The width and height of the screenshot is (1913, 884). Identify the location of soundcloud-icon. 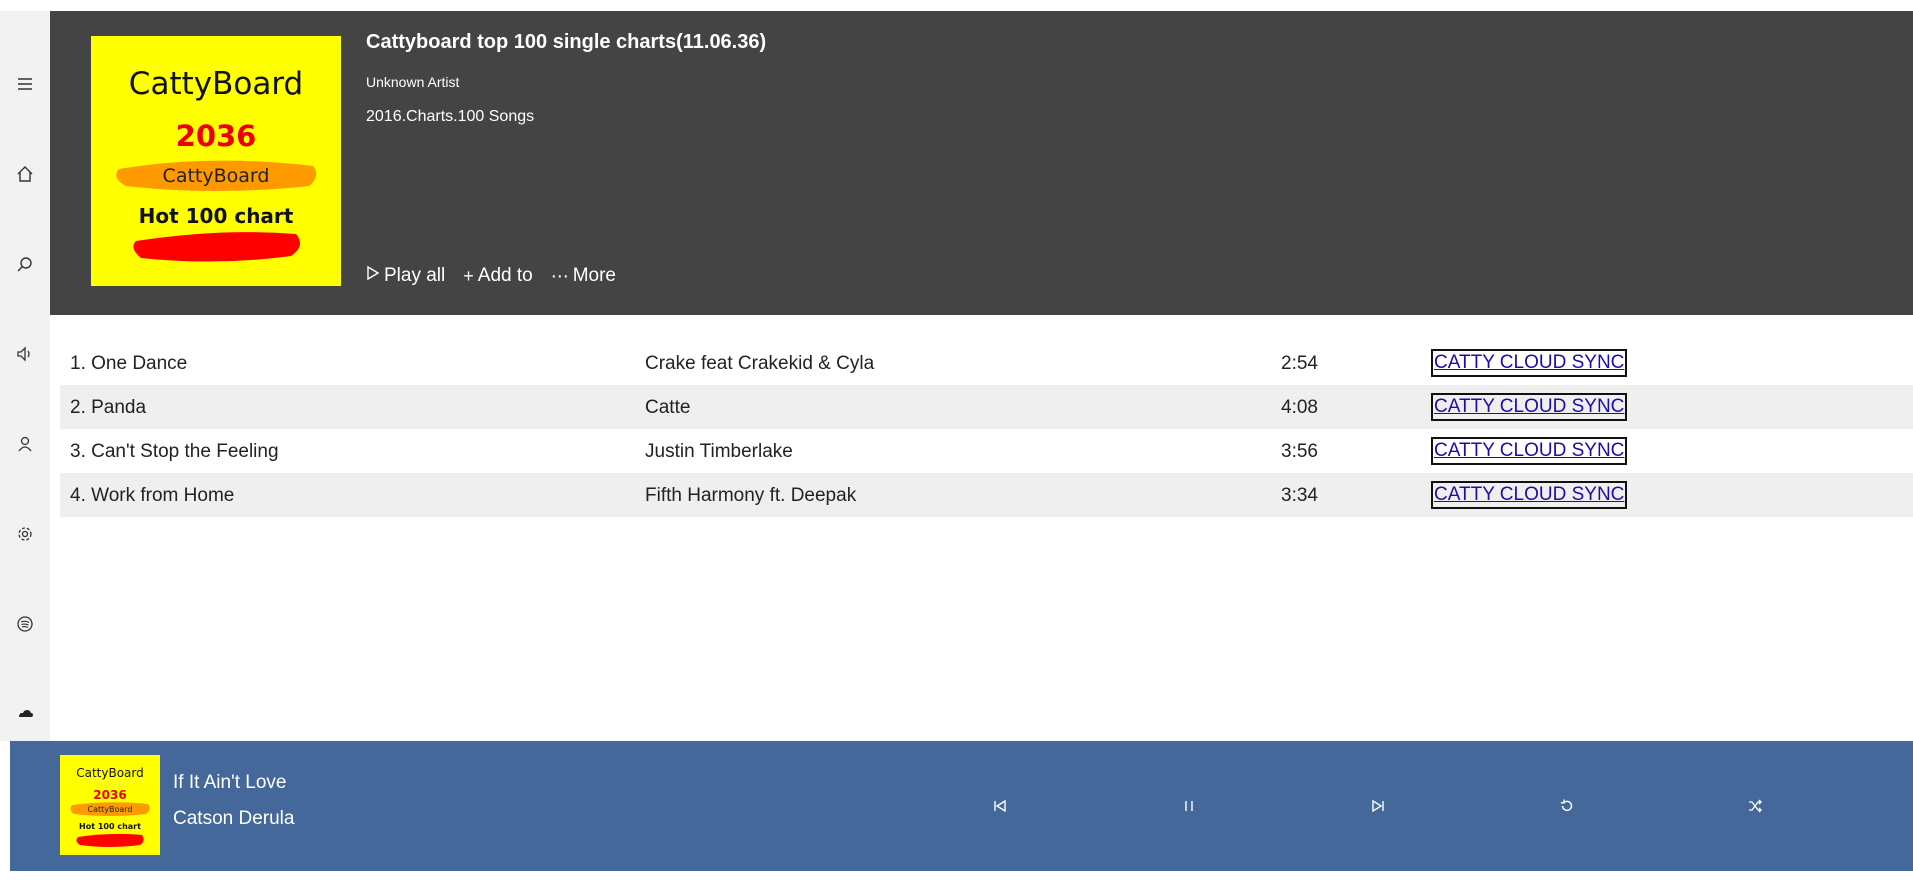
(25, 714).